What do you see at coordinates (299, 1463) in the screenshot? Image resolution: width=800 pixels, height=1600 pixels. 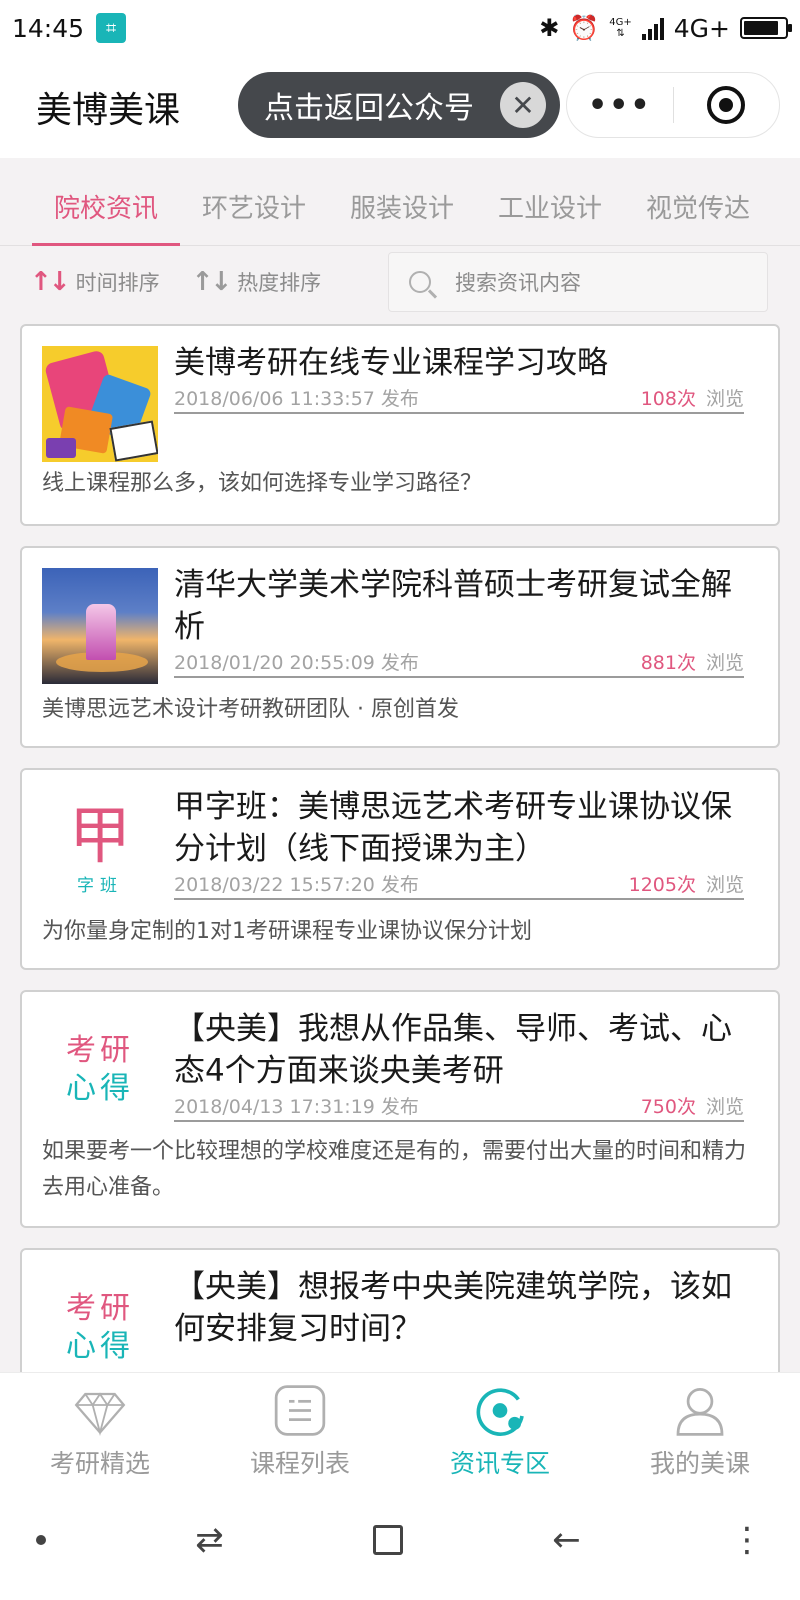 I see `tab-label: 课程列表` at bounding box center [299, 1463].